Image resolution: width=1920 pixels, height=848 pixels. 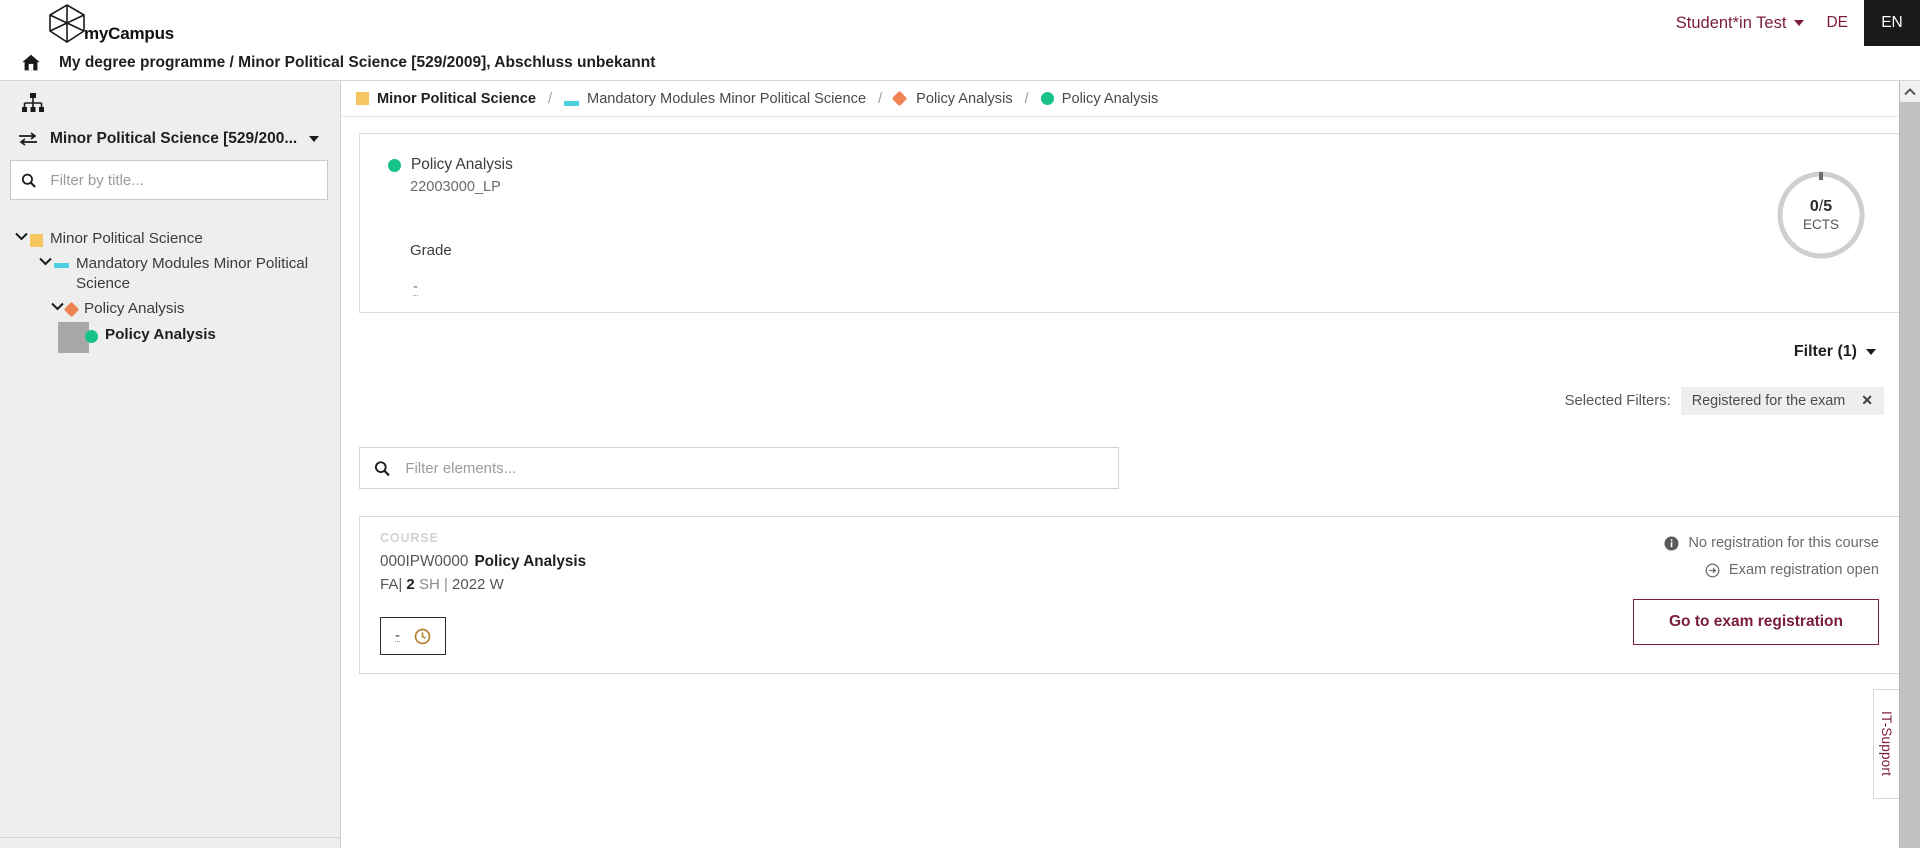 What do you see at coordinates (415, 287) in the screenshot?
I see `grade-value: -` at bounding box center [415, 287].